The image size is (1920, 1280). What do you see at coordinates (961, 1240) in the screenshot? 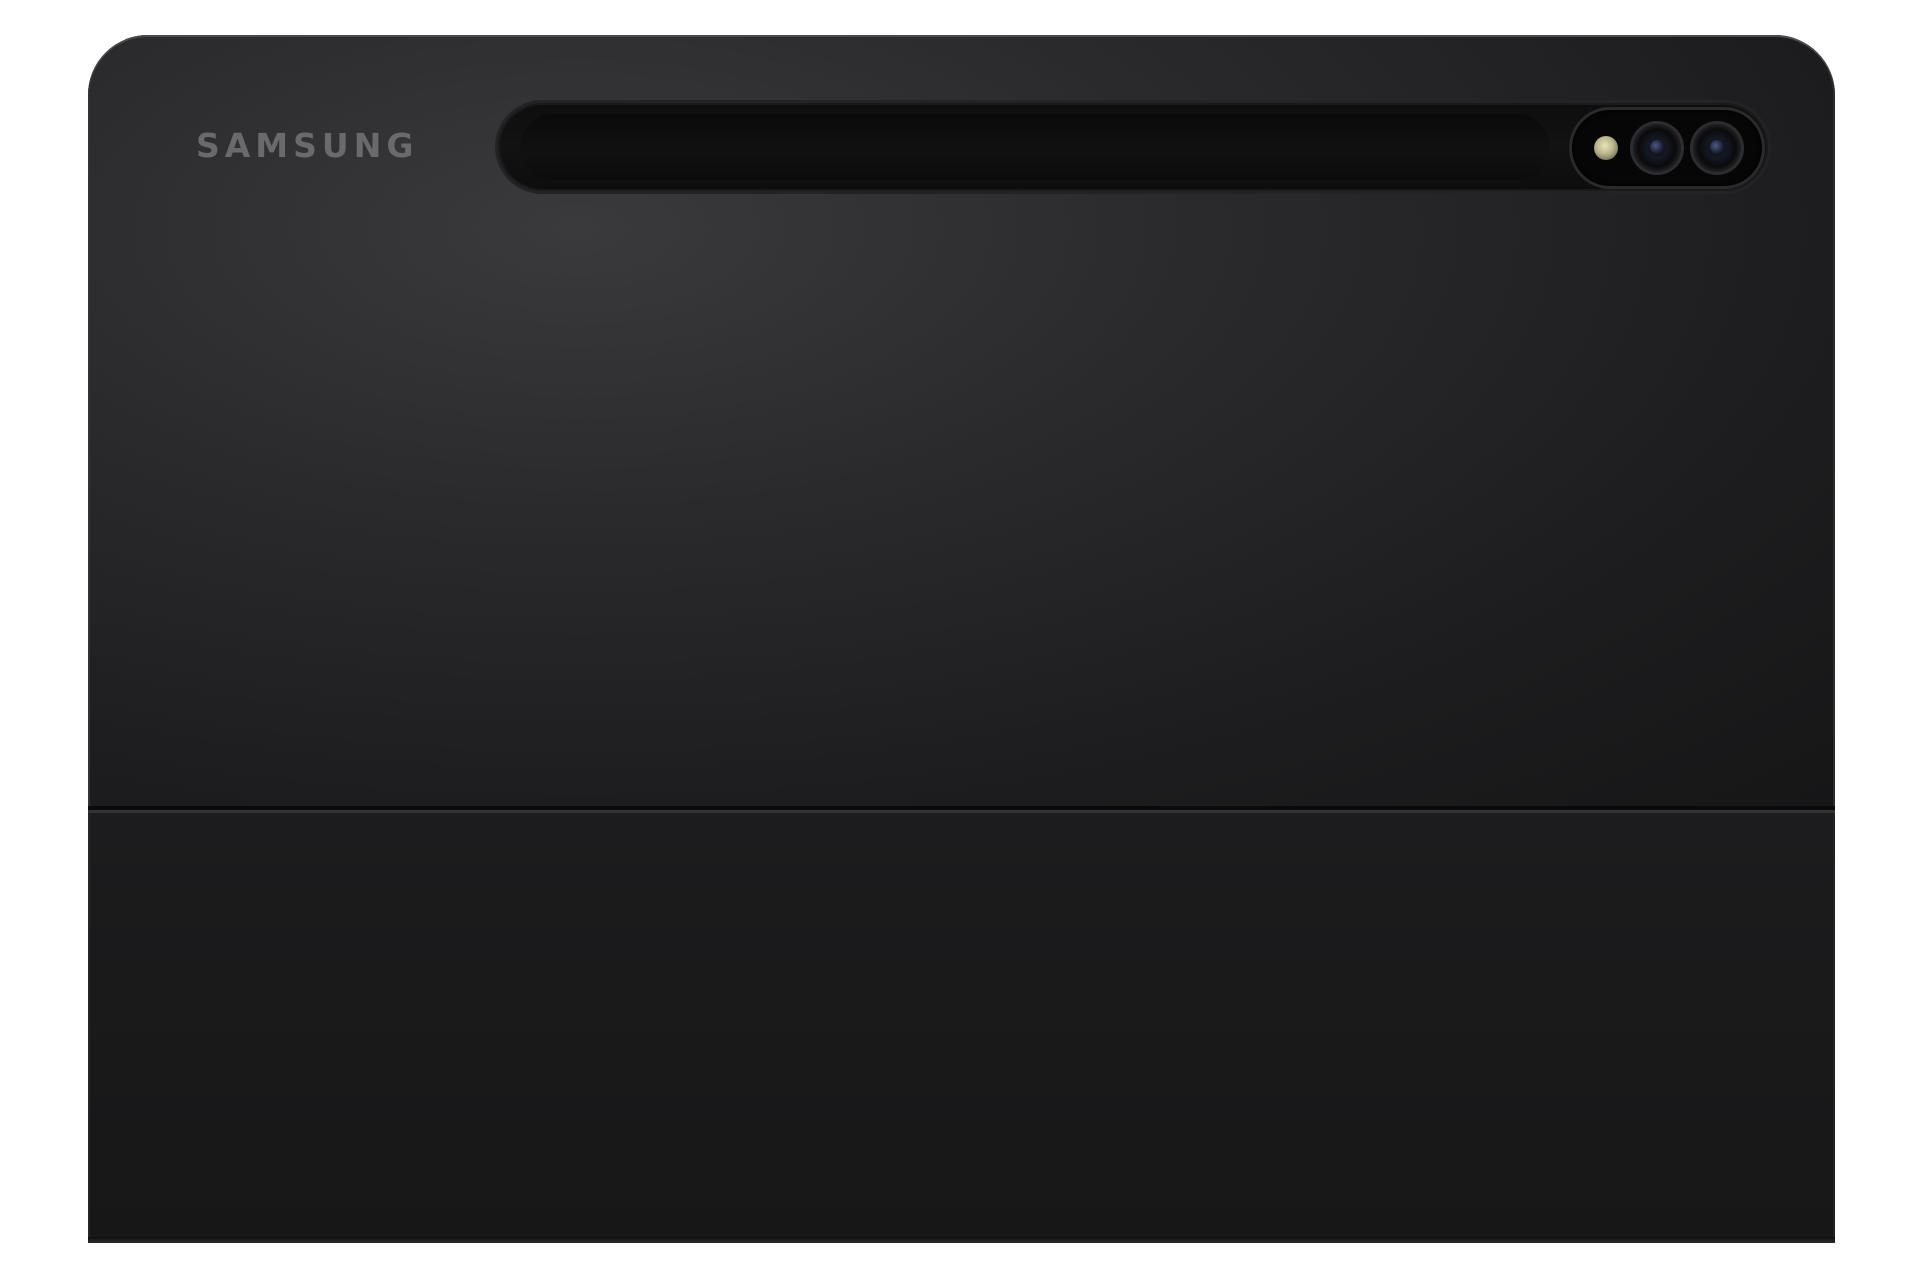
I see `cover-bottom-edge` at bounding box center [961, 1240].